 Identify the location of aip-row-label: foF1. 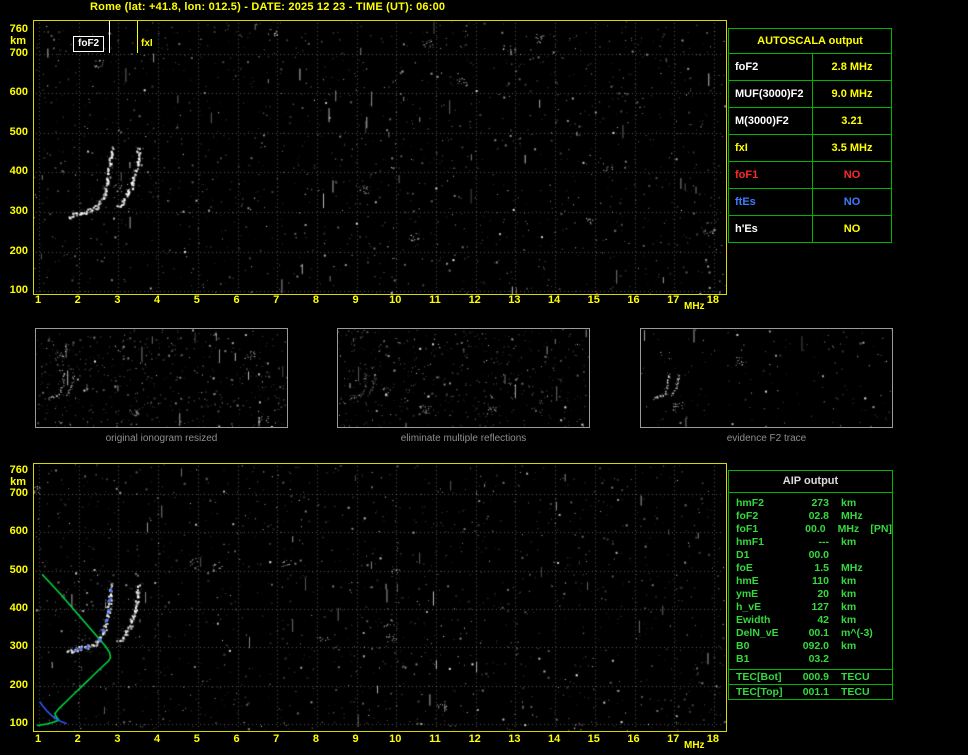
(747, 529).